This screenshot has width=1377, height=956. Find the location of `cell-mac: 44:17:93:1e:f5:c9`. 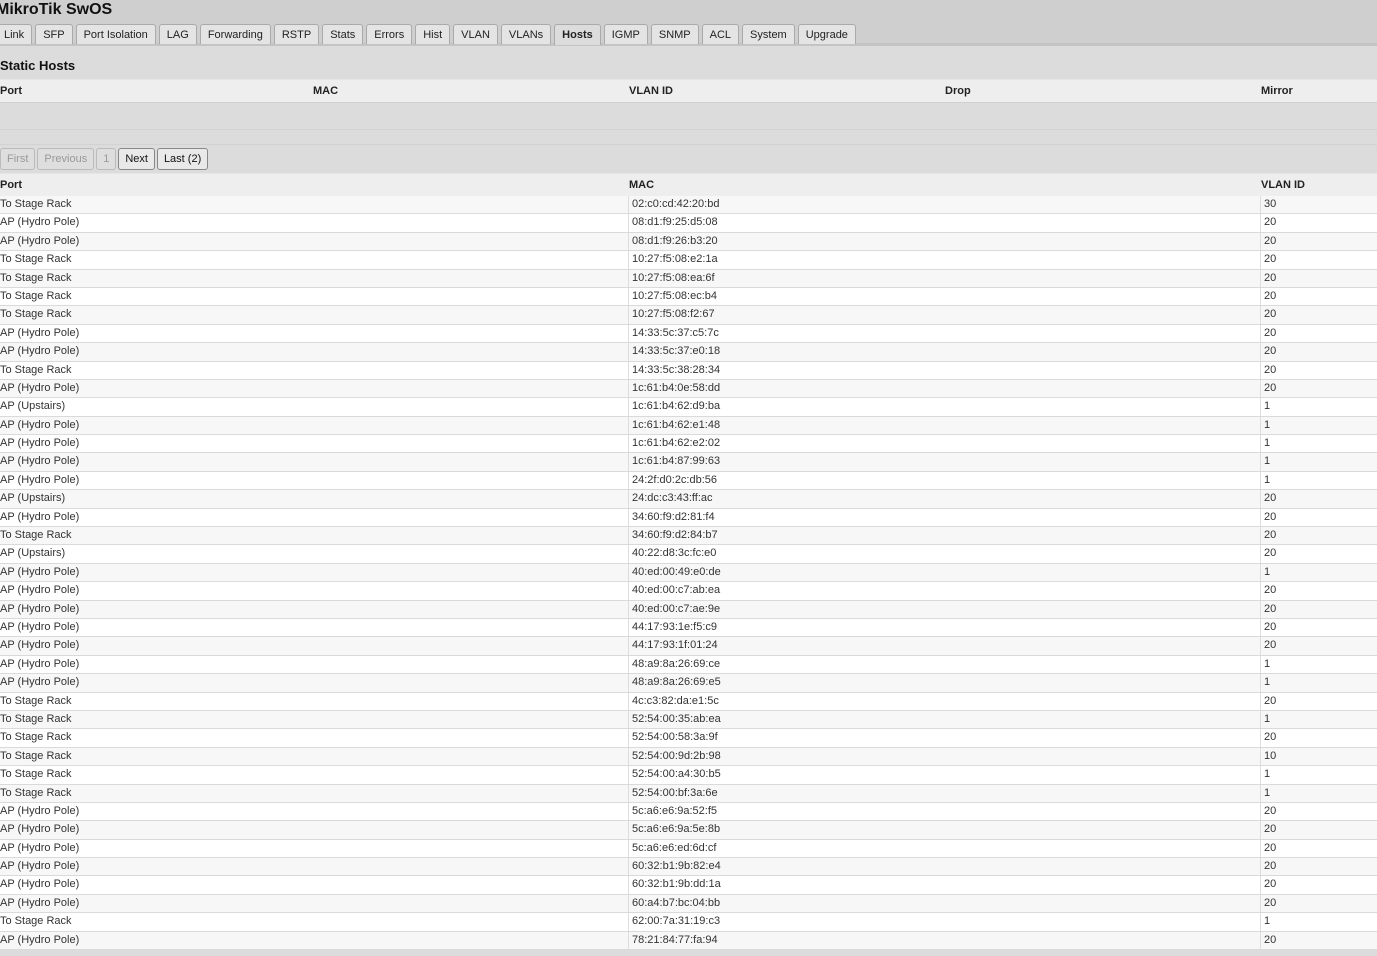

cell-mac: 44:17:93:1e:f5:c9 is located at coordinates (672, 627).